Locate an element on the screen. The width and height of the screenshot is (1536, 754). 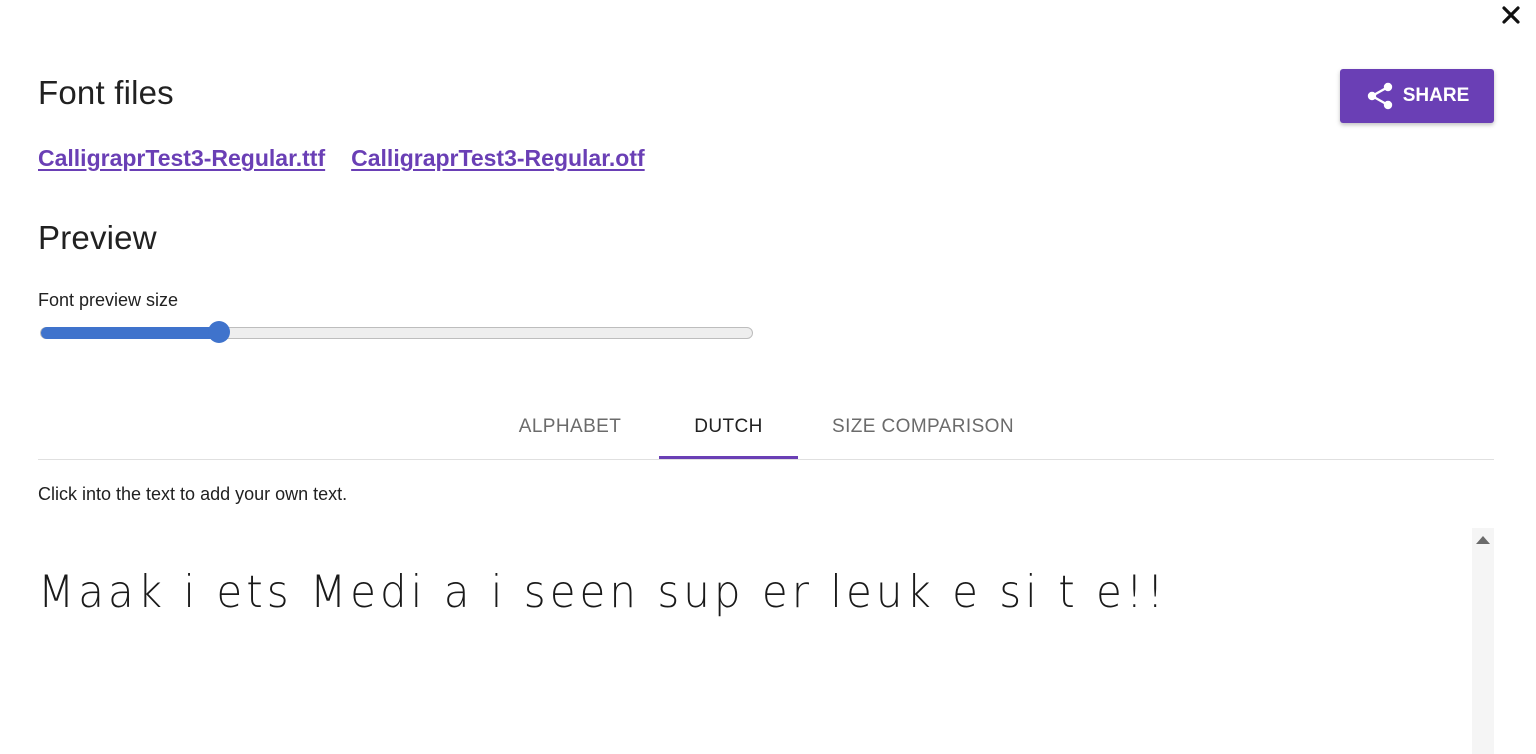
preview-tabs: ALPHABET DUTCH SIZE COMPARISON is located at coordinates (766, 427).